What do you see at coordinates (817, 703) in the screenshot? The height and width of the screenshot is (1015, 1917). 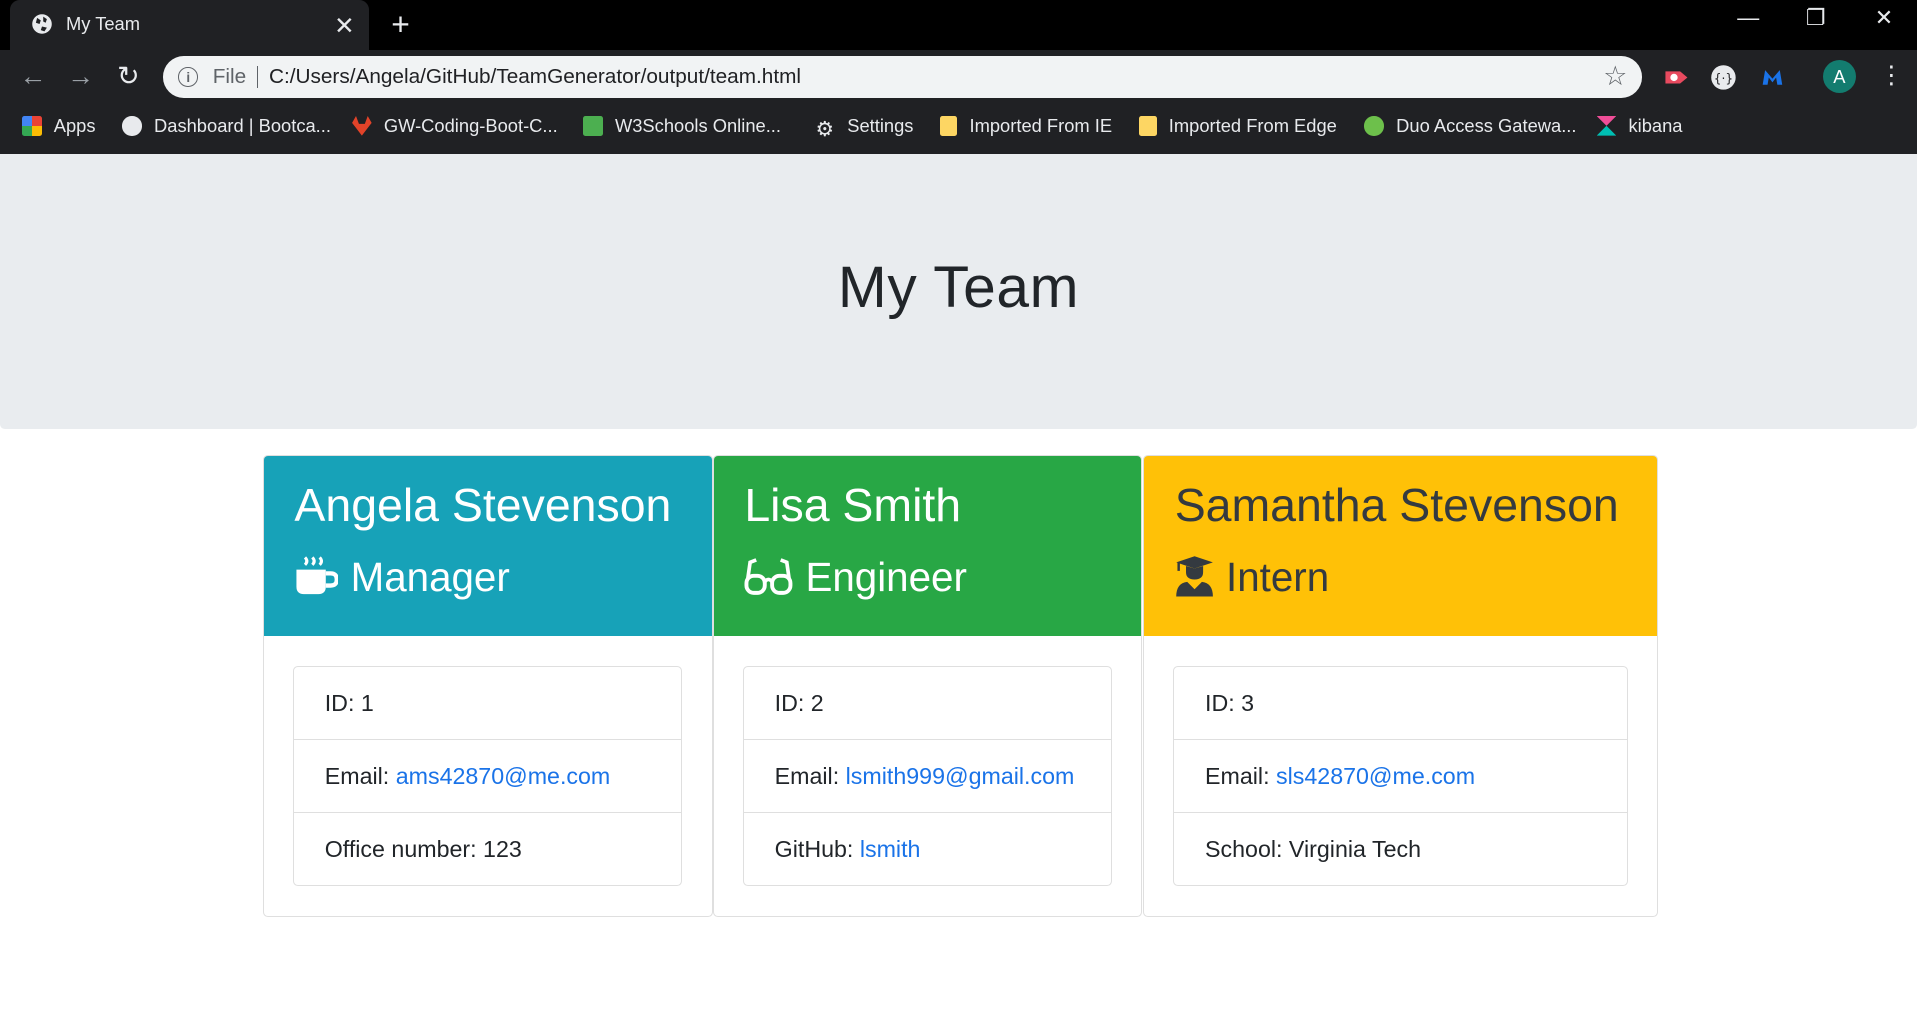 I see `id-value: 2` at bounding box center [817, 703].